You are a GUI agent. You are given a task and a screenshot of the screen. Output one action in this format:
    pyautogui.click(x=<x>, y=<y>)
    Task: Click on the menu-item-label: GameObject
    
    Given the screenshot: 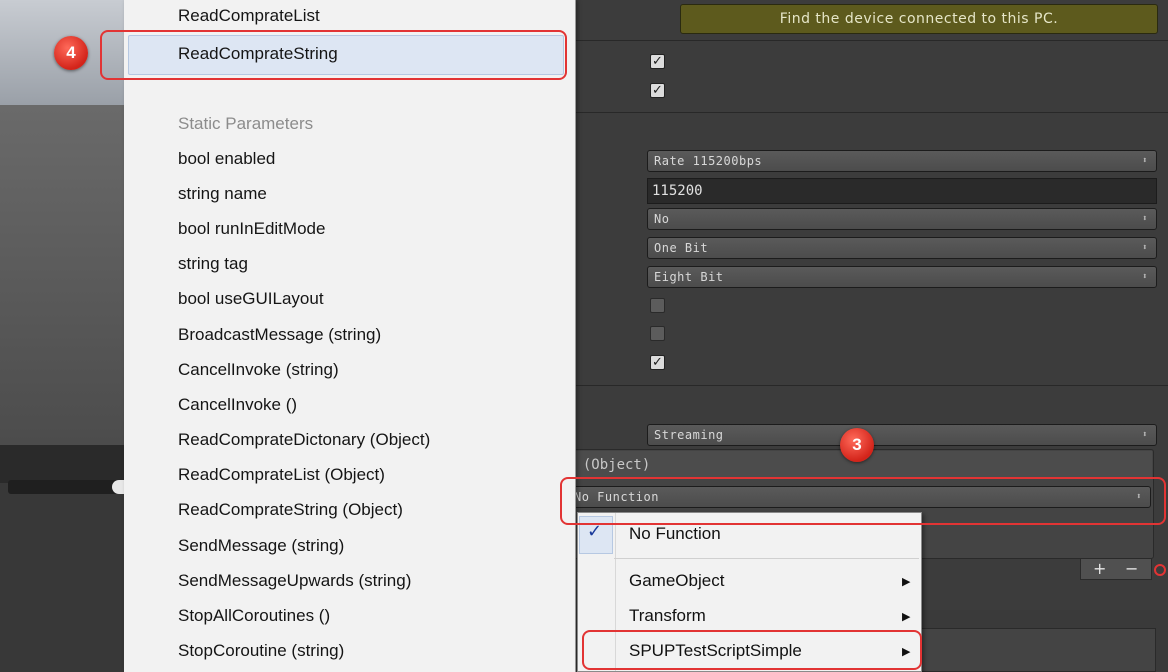 What is the action you would take?
    pyautogui.click(x=677, y=580)
    